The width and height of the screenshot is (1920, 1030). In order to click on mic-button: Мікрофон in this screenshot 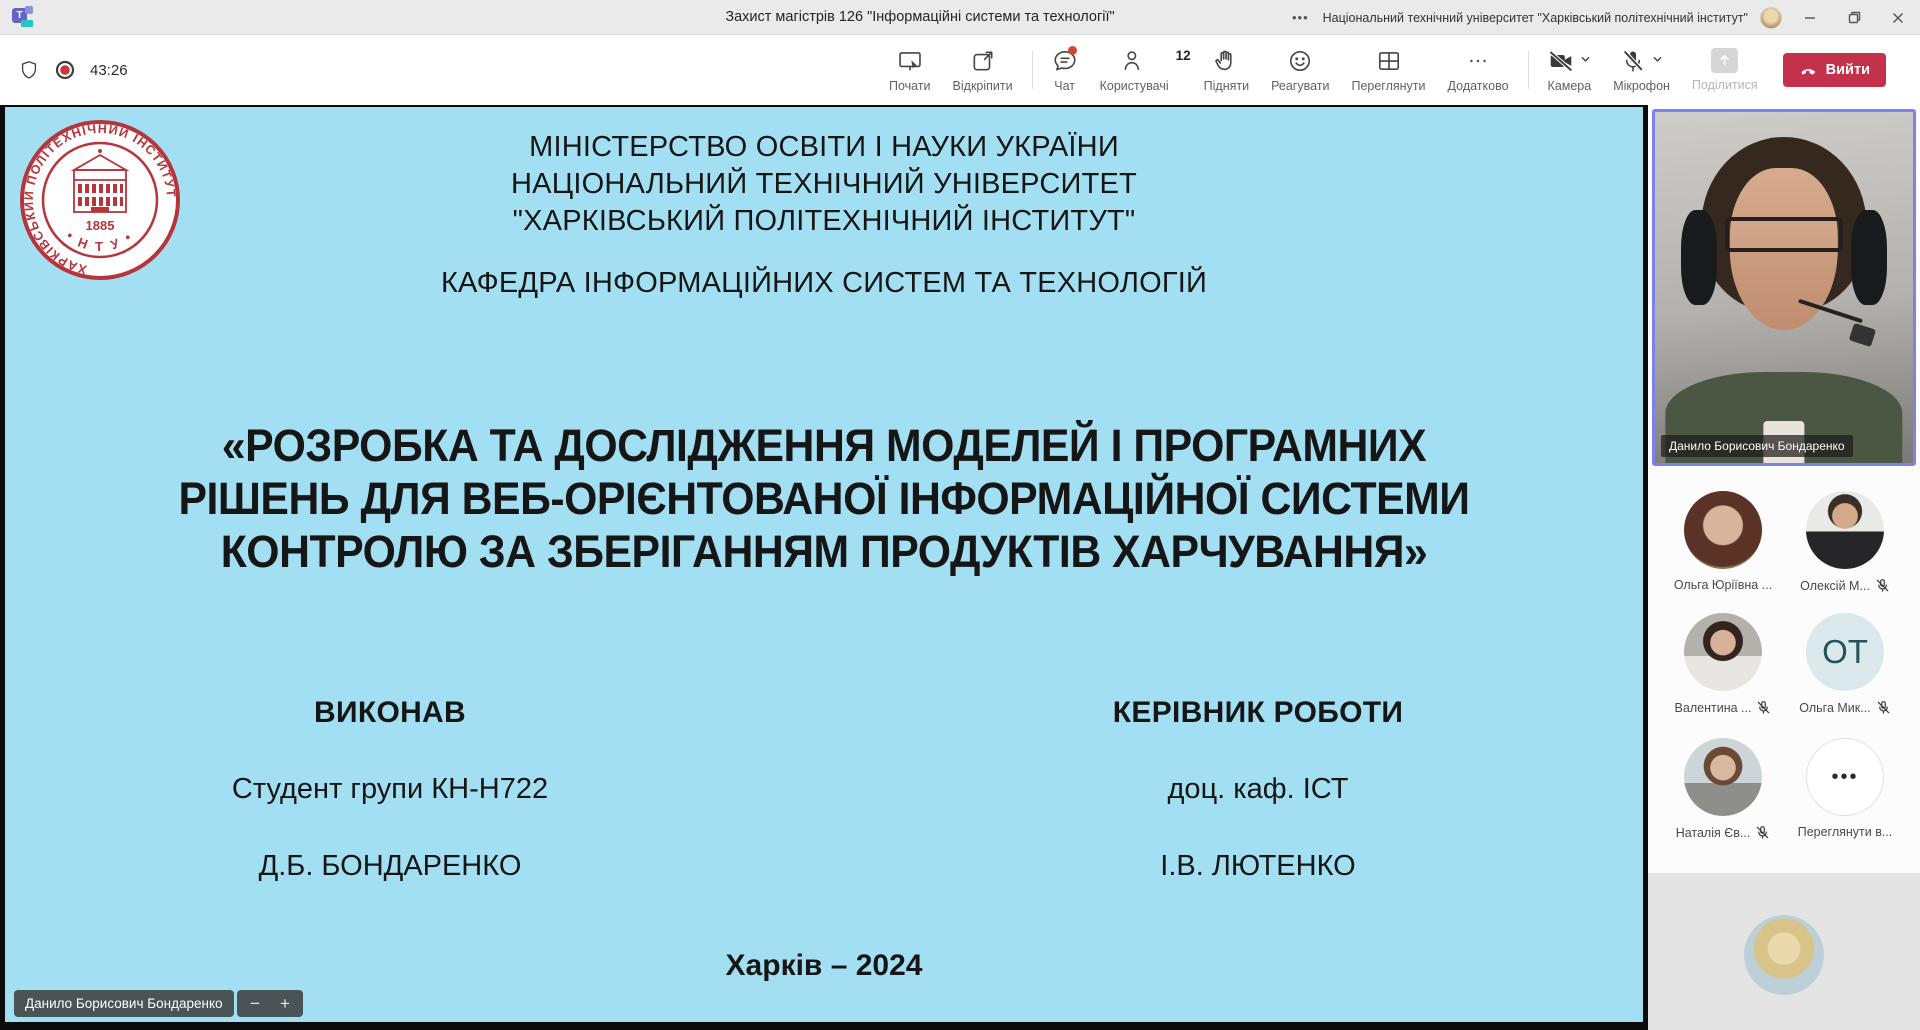, I will do `click(1641, 70)`.